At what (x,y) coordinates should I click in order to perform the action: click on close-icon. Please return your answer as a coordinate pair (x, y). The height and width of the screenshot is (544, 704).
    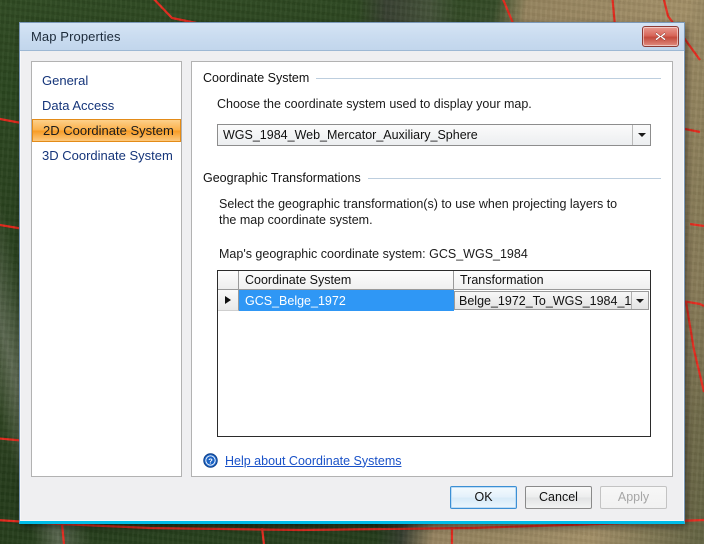
    Looking at the image, I should click on (660, 36).